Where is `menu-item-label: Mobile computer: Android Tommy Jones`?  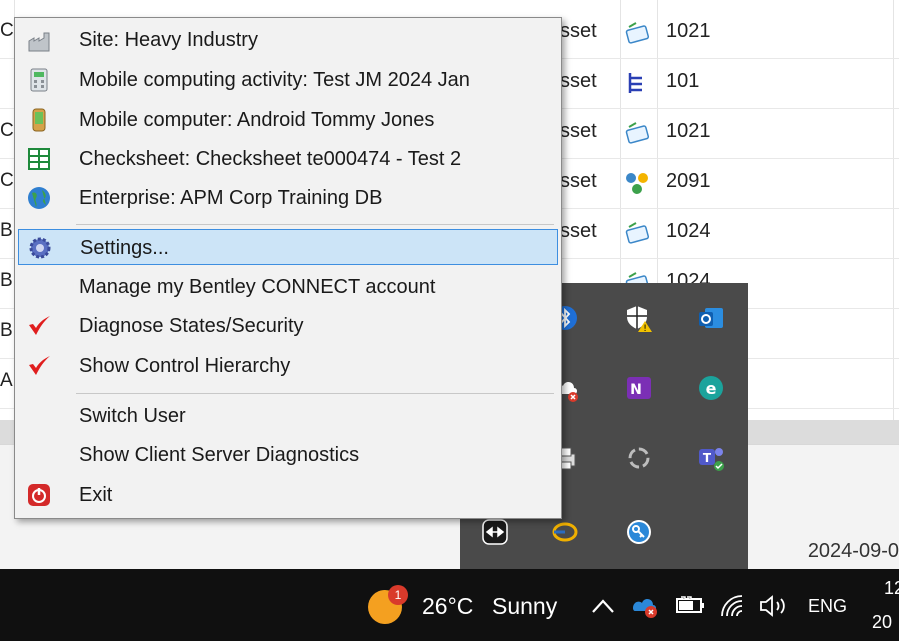 menu-item-label: Mobile computer: Android Tommy Jones is located at coordinates (257, 120).